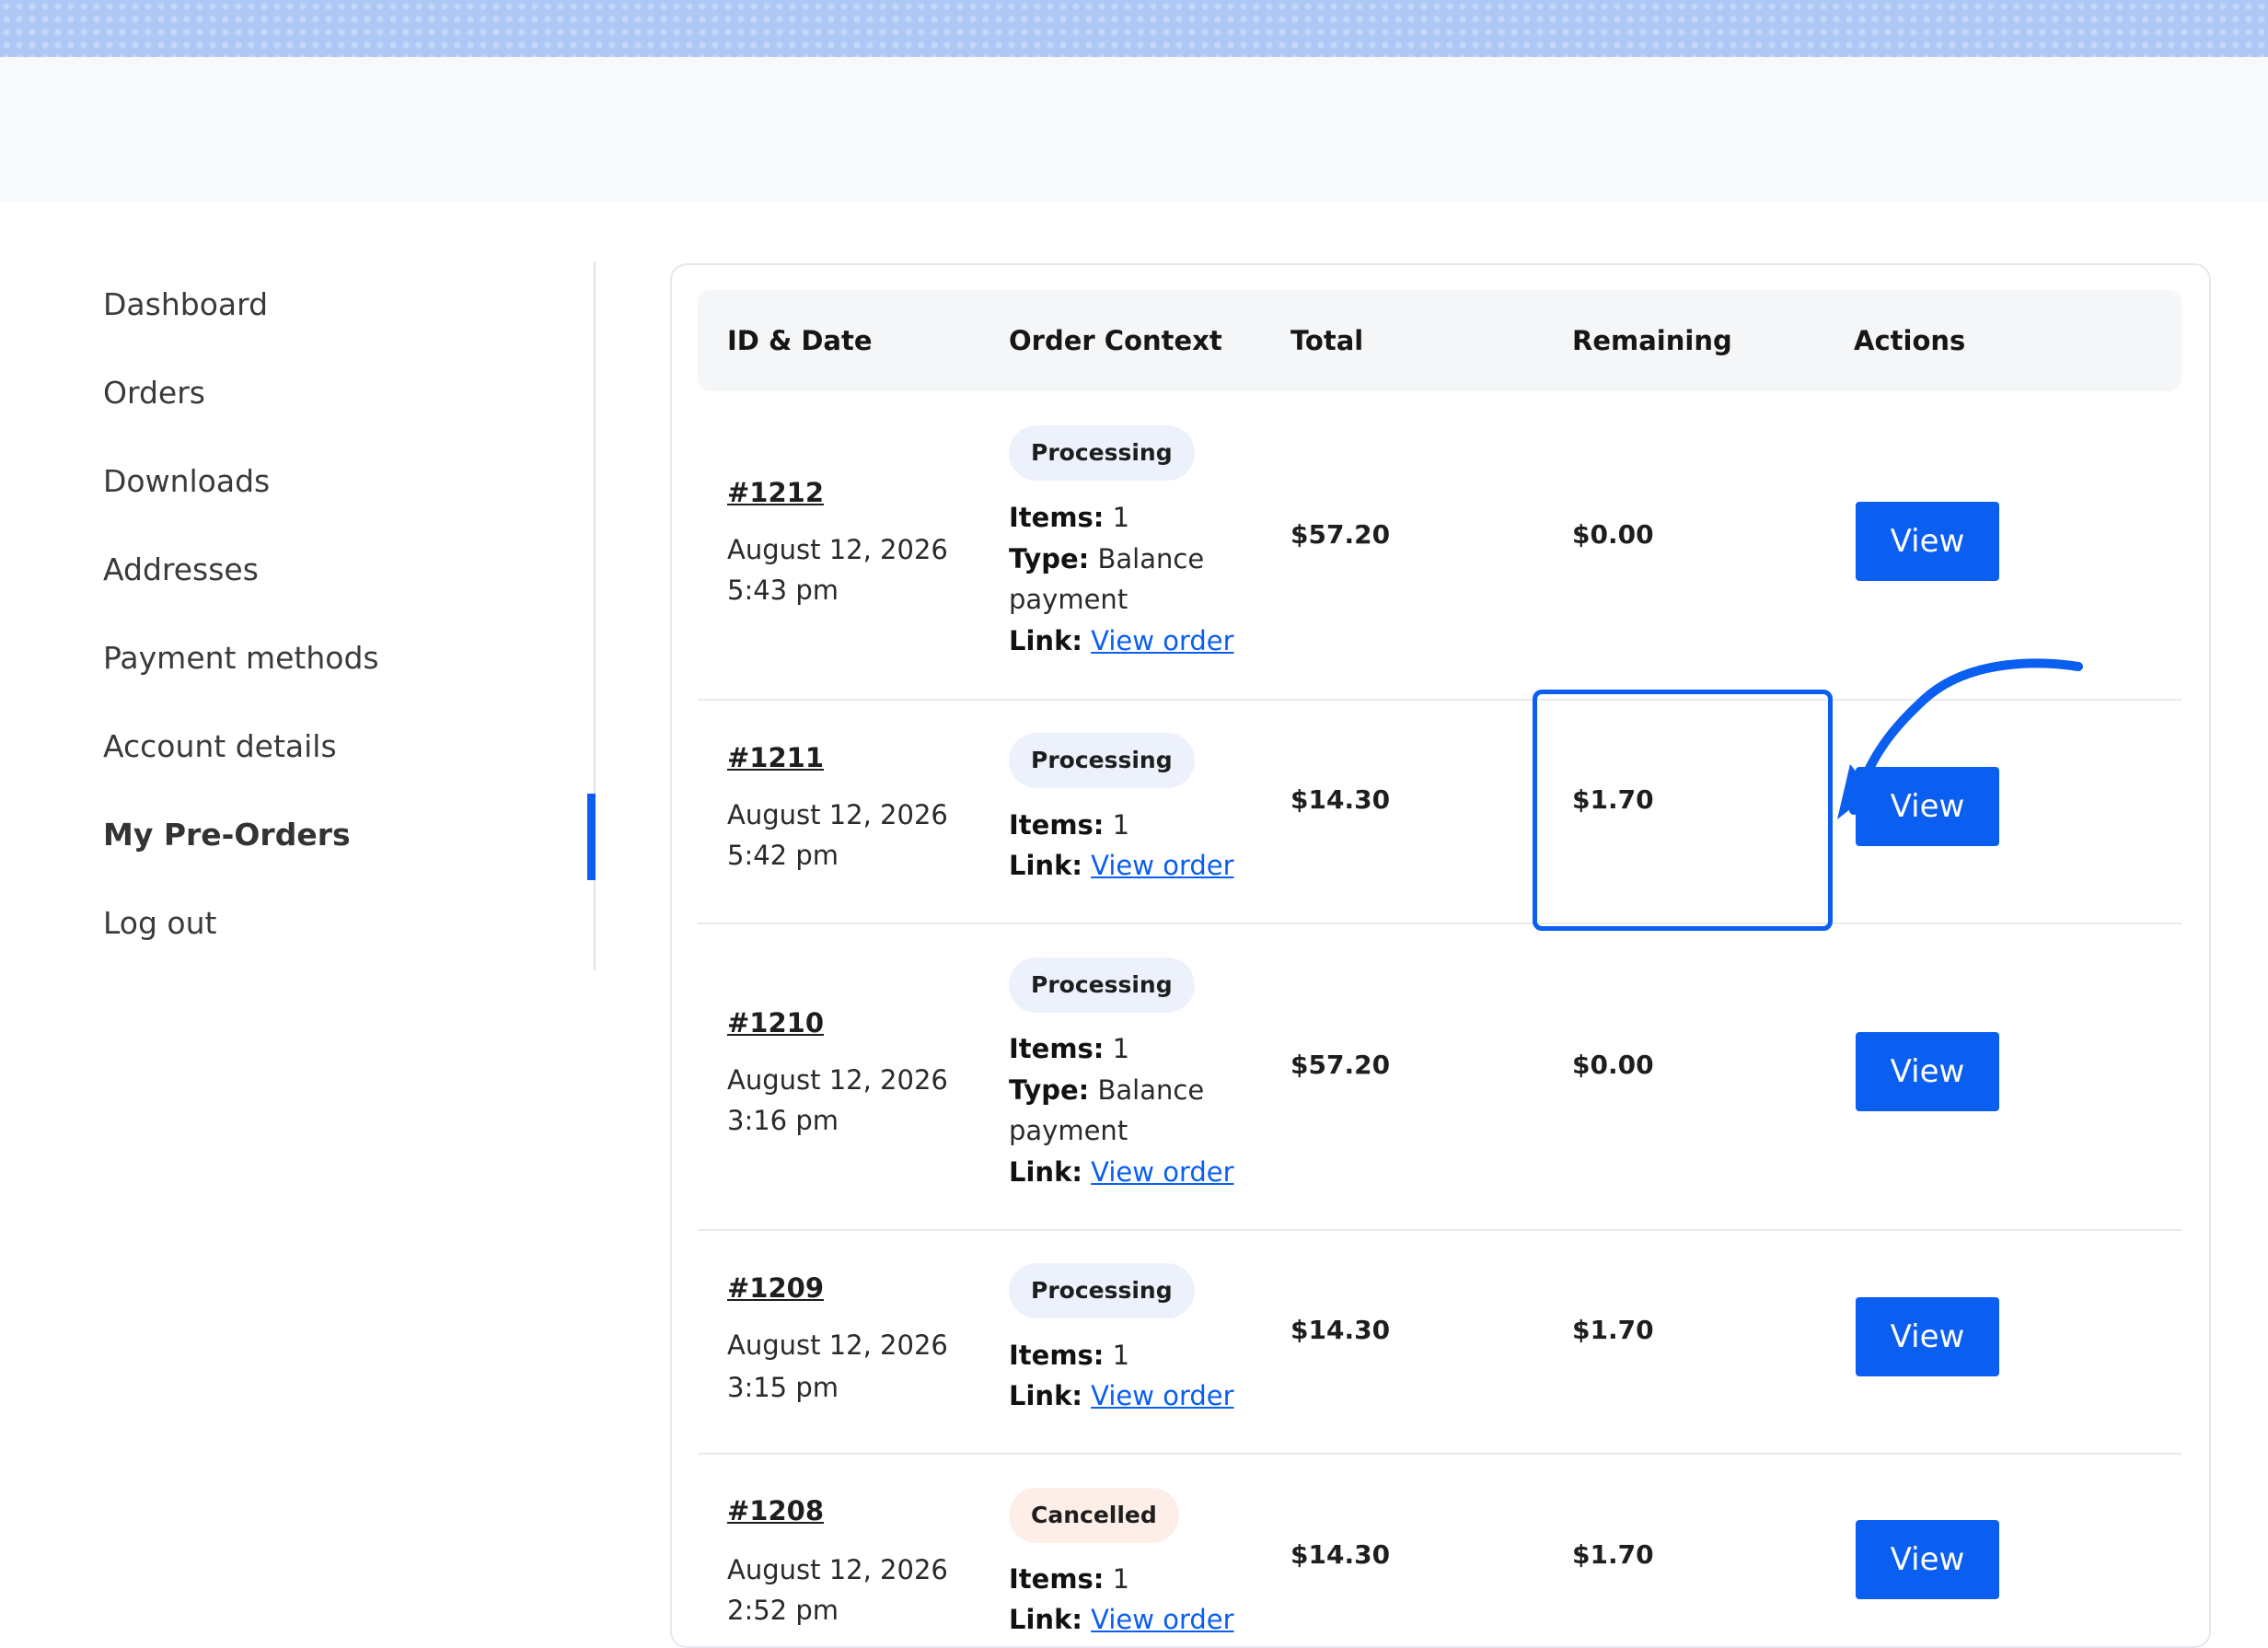 This screenshot has width=2268, height=1648. What do you see at coordinates (241, 658) in the screenshot?
I see `nav-item-payment-methods: Payment methods` at bounding box center [241, 658].